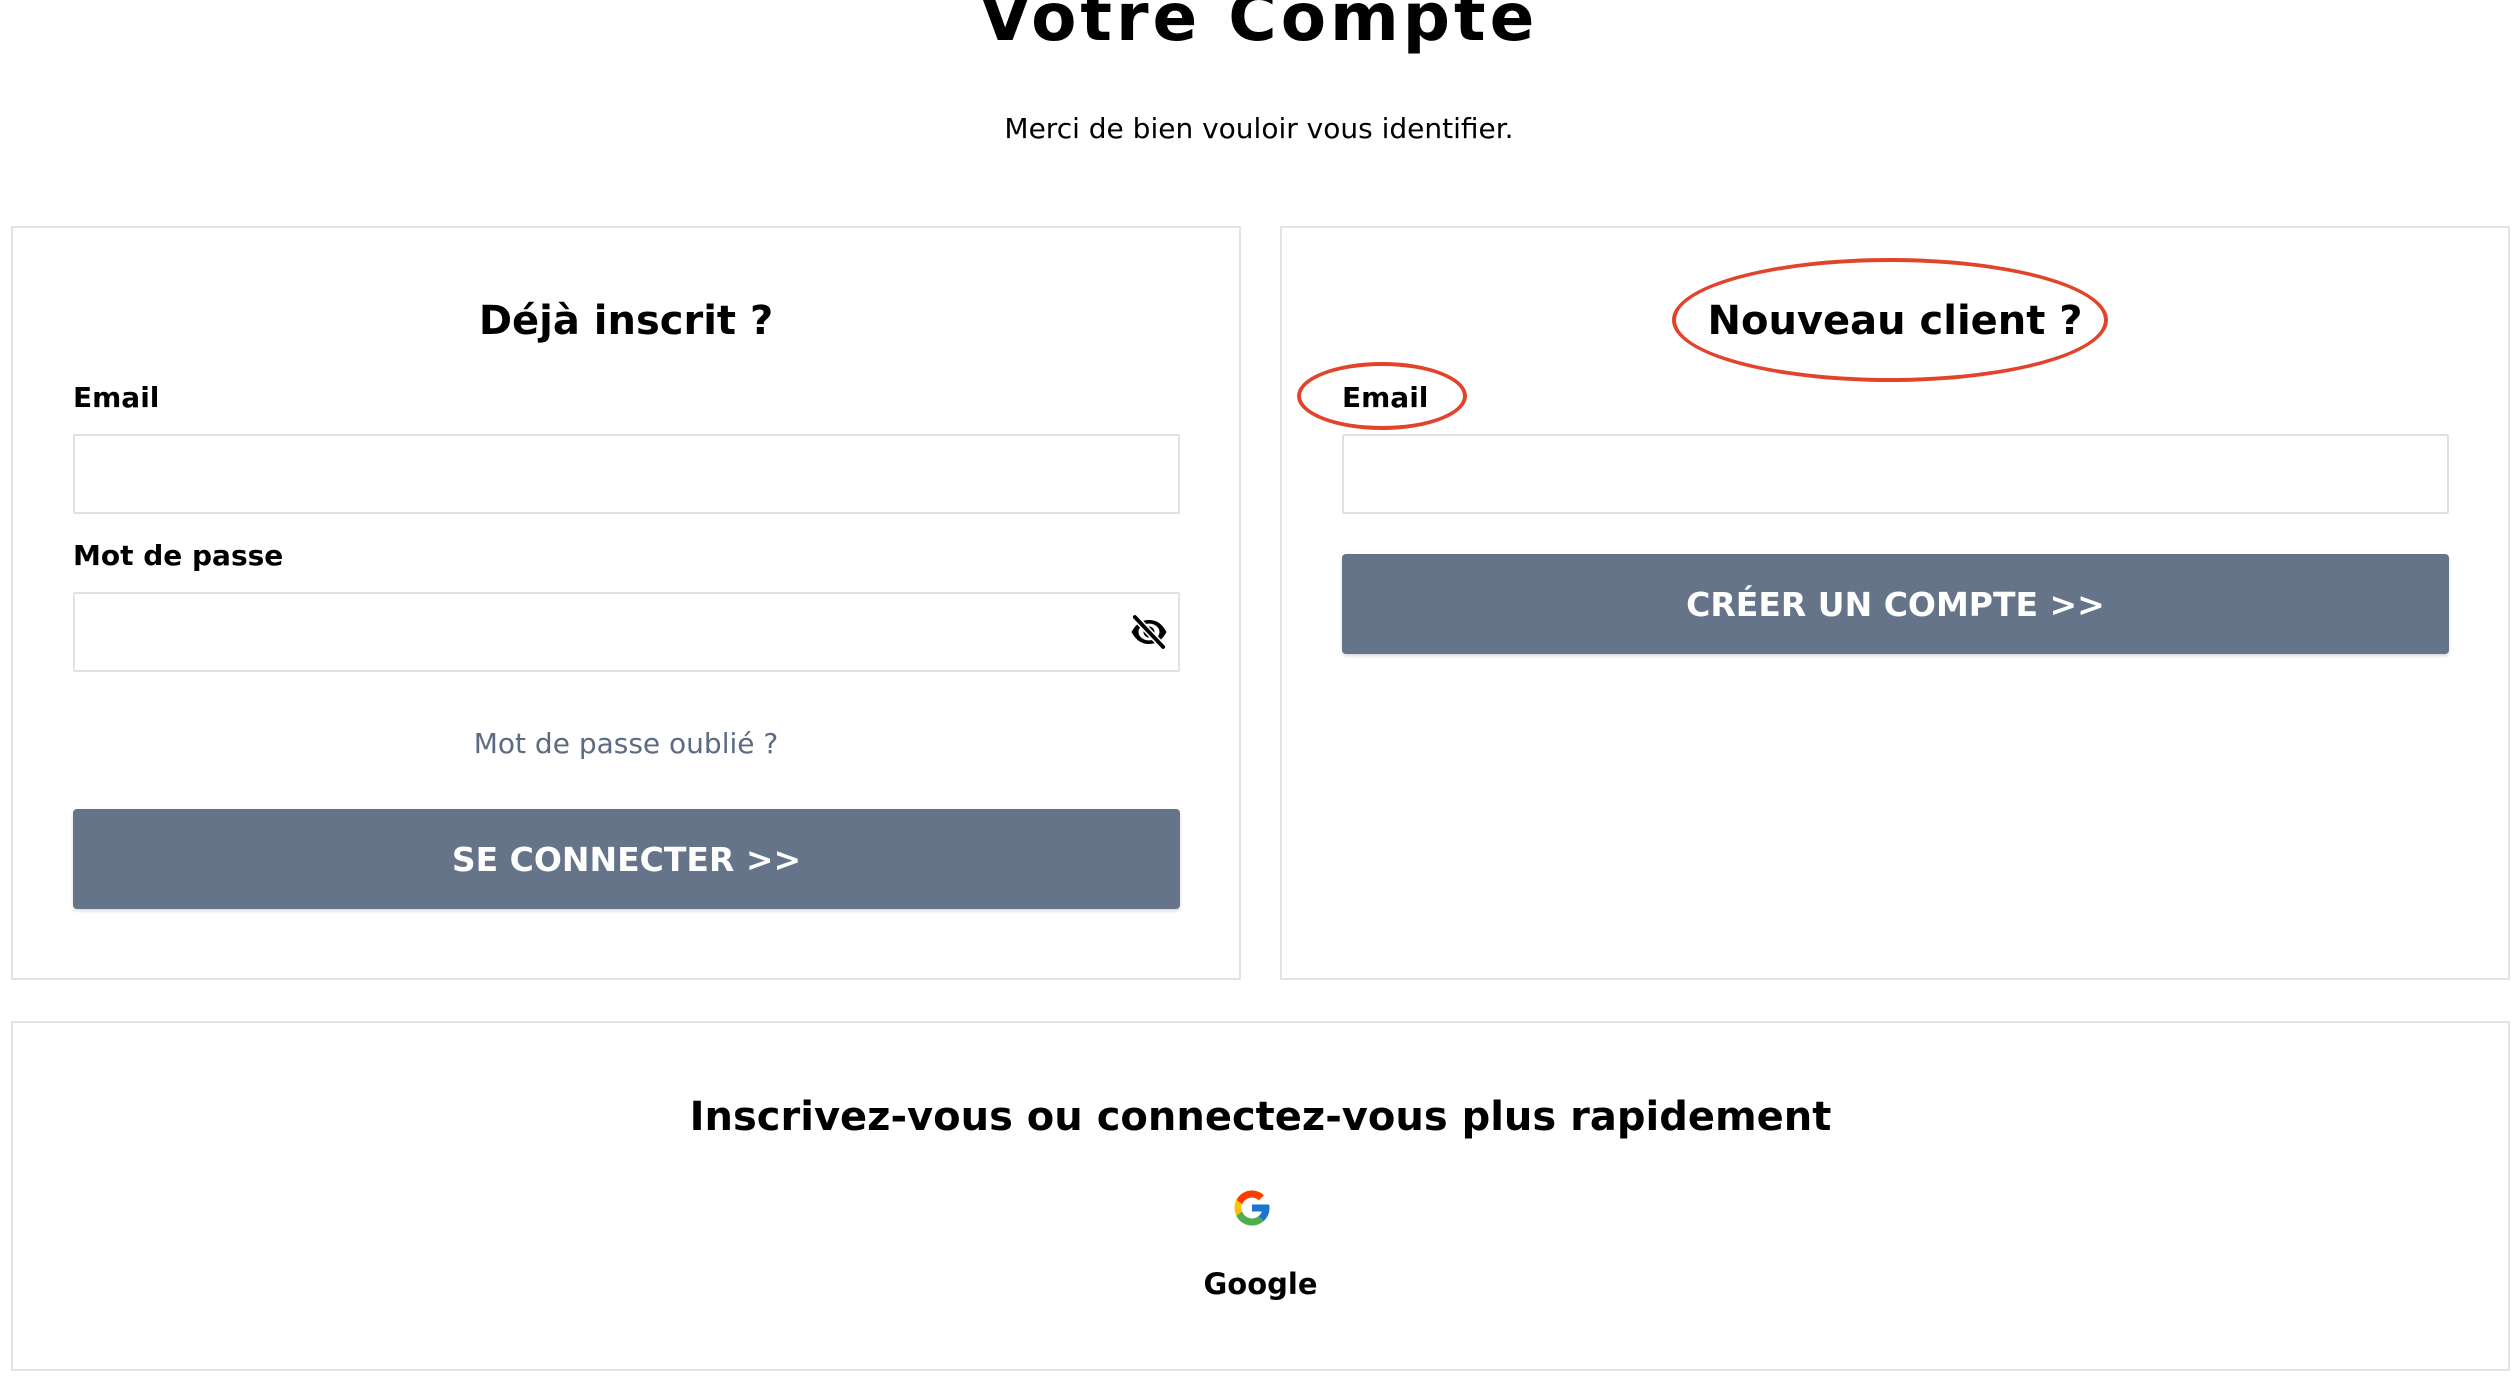 This screenshot has width=2518, height=1376. Describe the element at coordinates (116, 397) in the screenshot. I see `login-email-label: Email` at that location.